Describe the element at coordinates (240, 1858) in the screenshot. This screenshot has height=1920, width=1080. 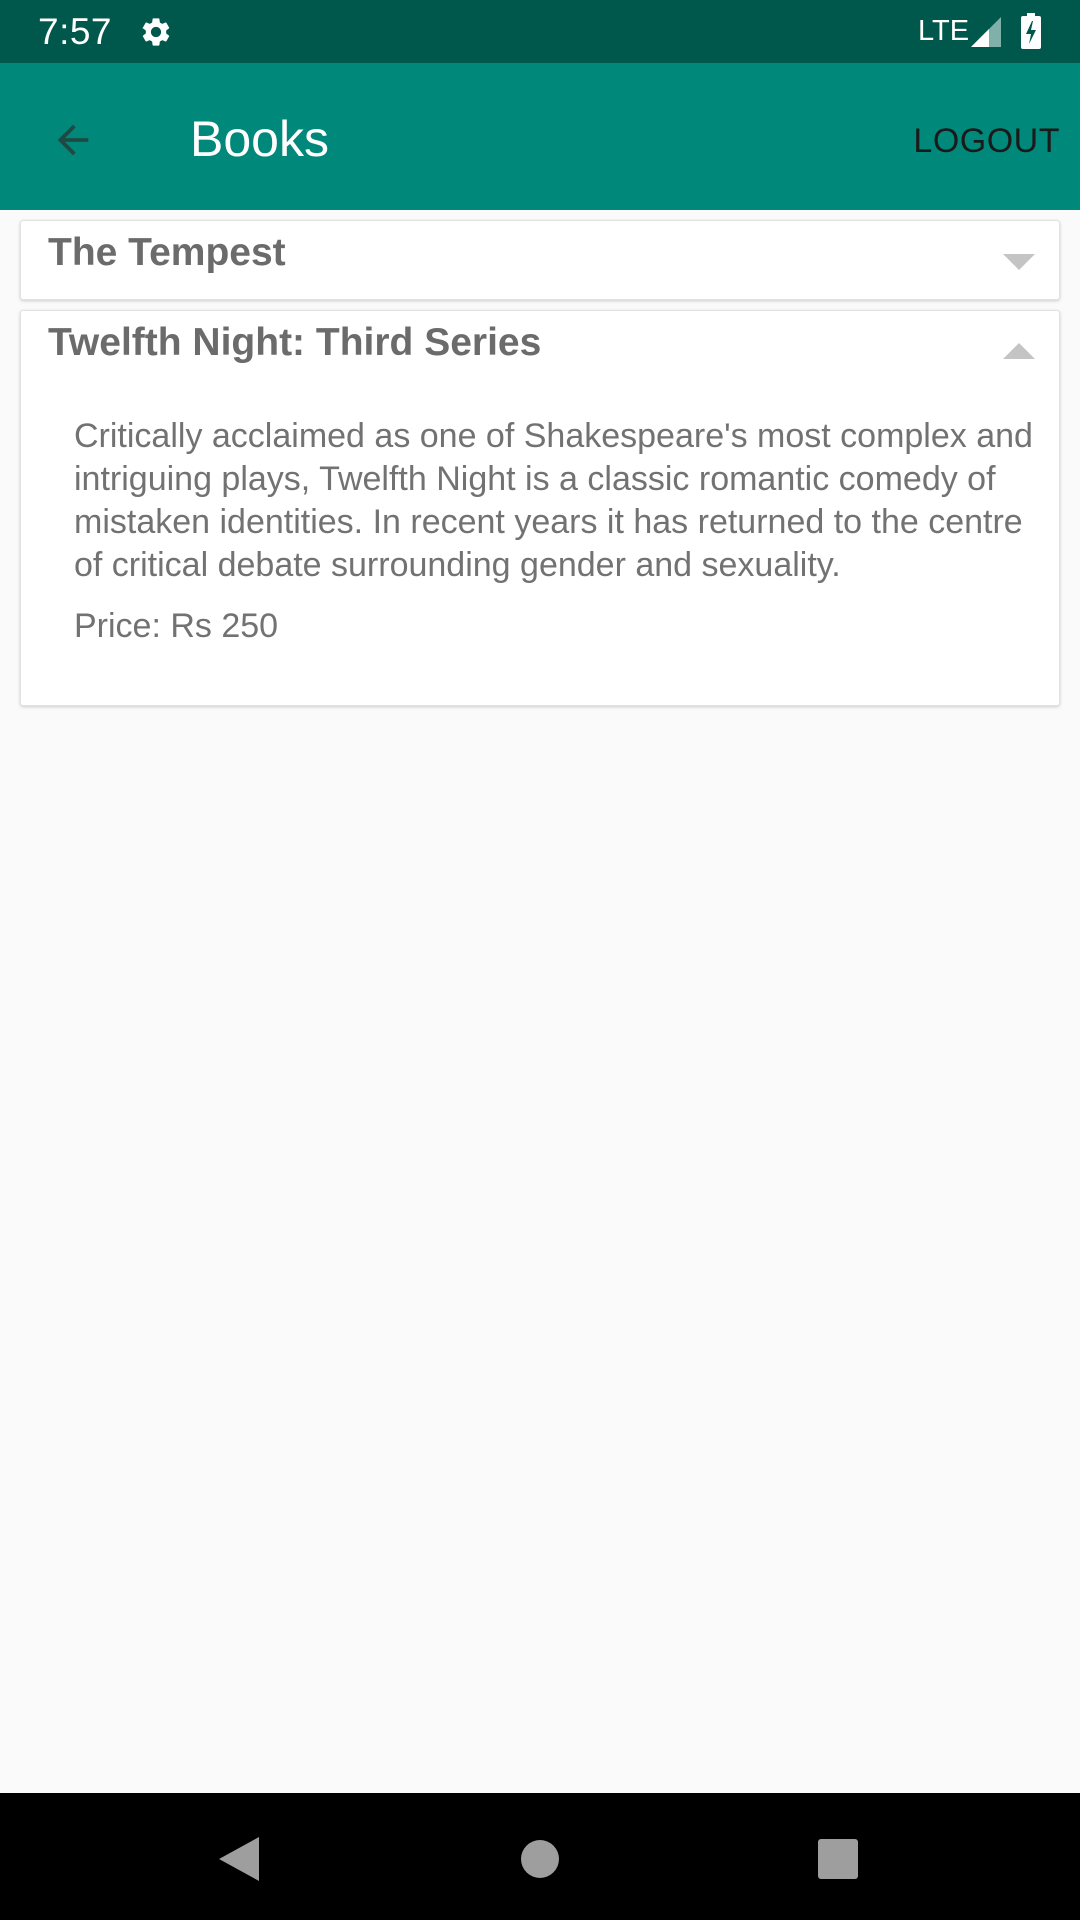
I see `nav-back-icon` at that location.